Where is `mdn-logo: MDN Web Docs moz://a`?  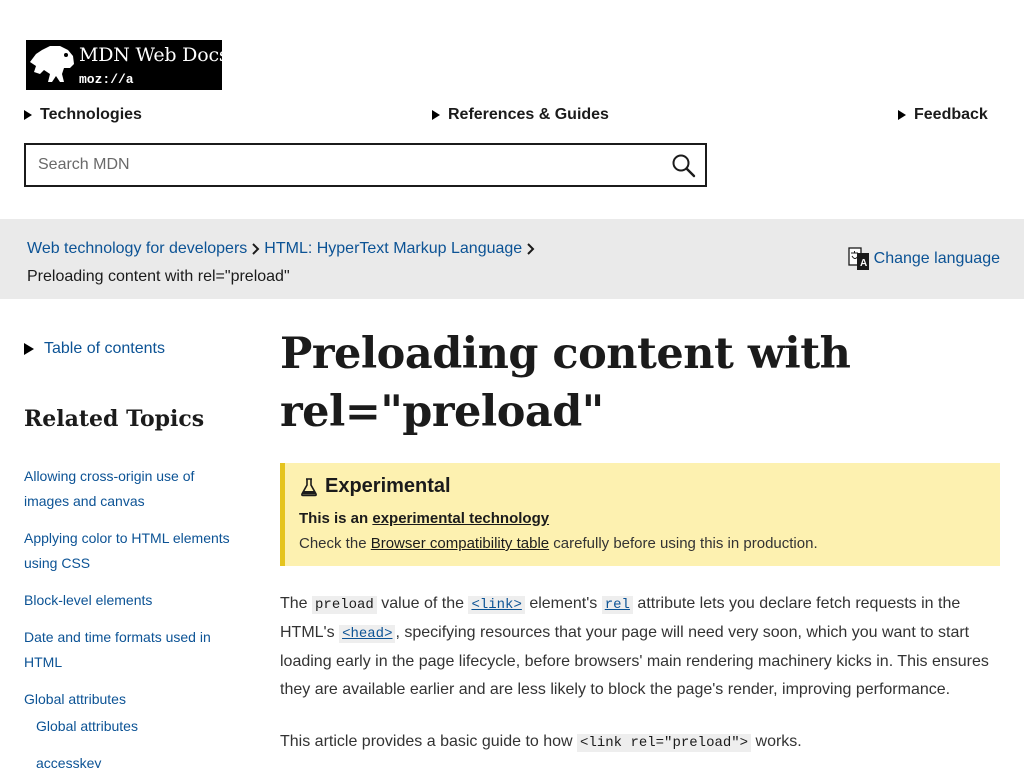 mdn-logo: MDN Web Docs moz://a is located at coordinates (127, 65).